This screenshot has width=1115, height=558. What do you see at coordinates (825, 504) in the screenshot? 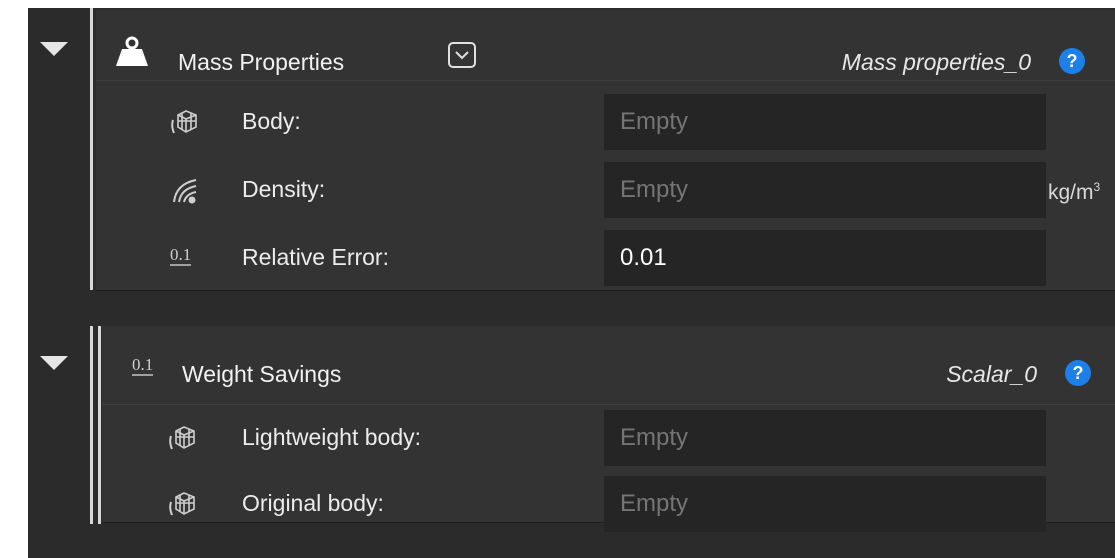
I see `original-body-input` at bounding box center [825, 504].